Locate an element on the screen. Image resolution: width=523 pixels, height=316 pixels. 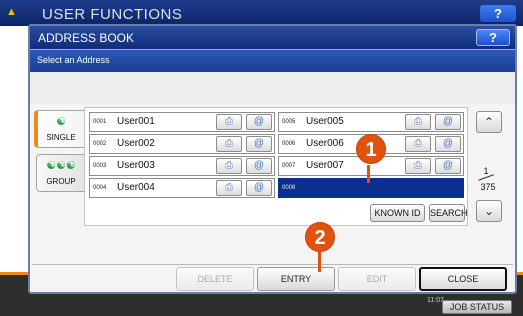
person-icon: ☯ is located at coordinates (61, 122).